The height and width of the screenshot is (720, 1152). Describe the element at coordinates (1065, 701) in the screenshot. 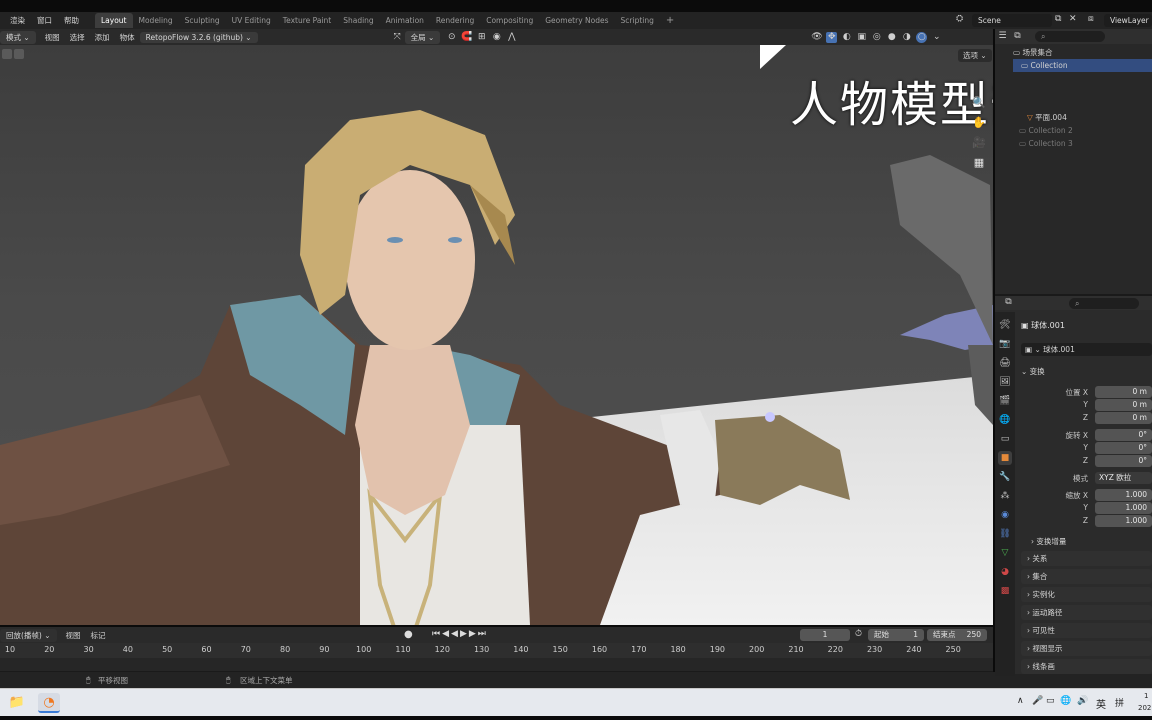

I see `network-icon: 🌐` at that location.